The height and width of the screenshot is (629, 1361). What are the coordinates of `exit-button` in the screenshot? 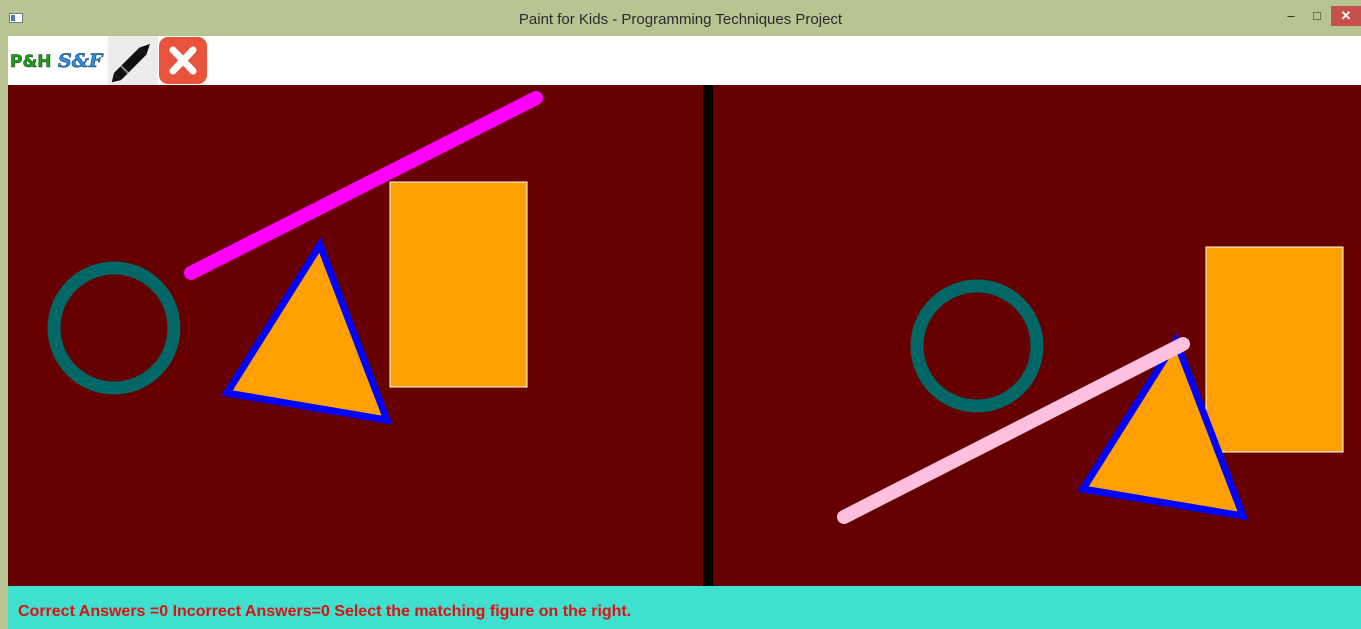 It's located at (183, 60).